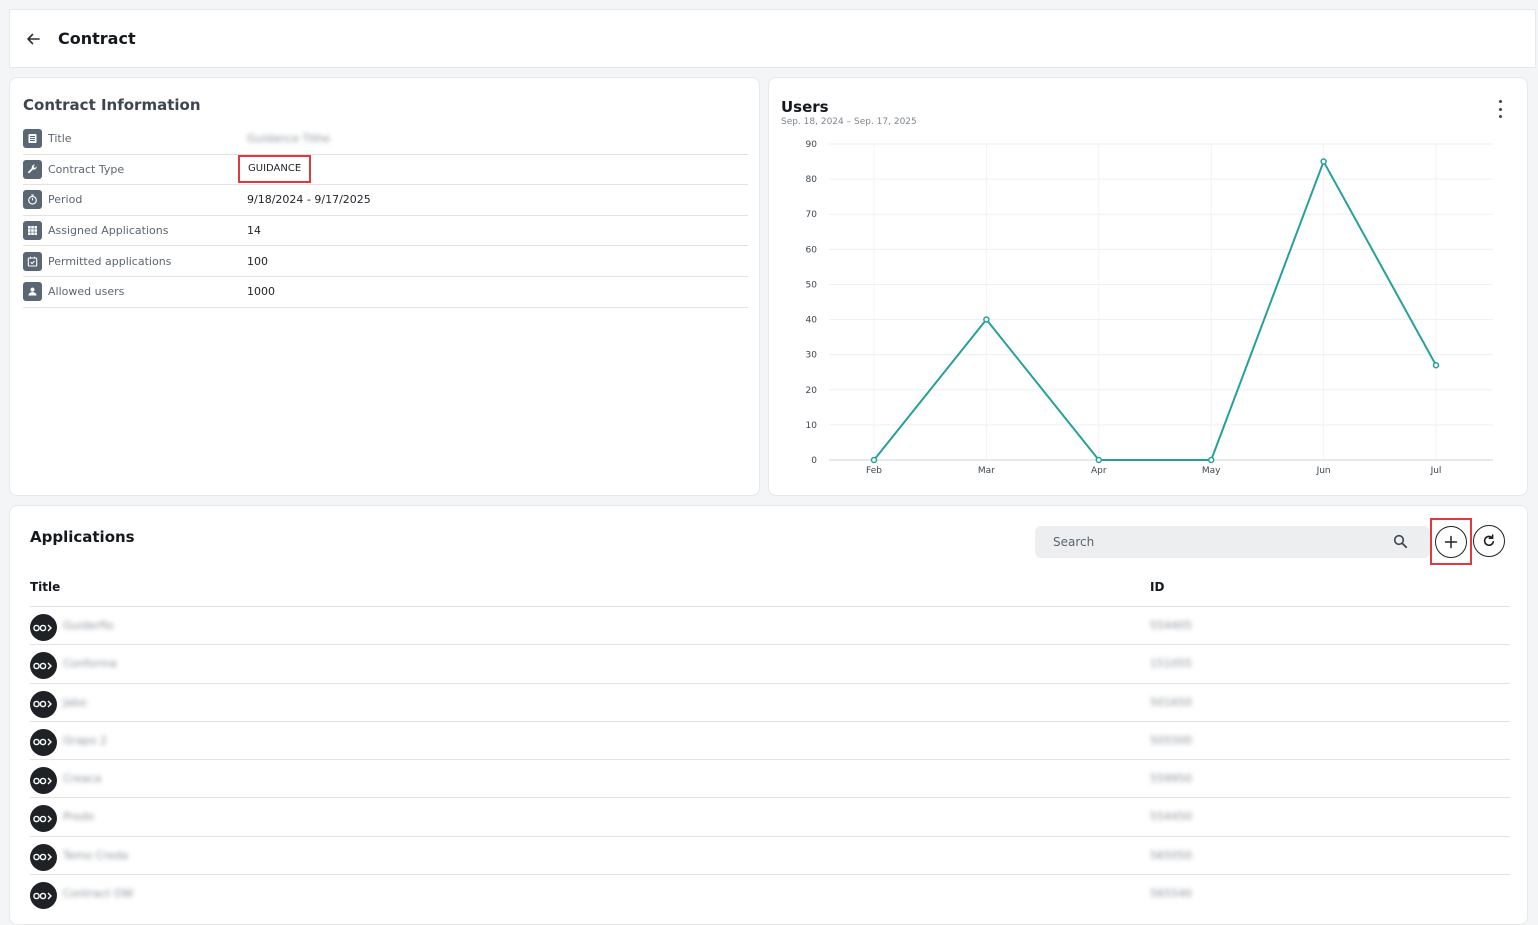  Describe the element at coordinates (45, 587) in the screenshot. I see `column-header-title: Title` at that location.